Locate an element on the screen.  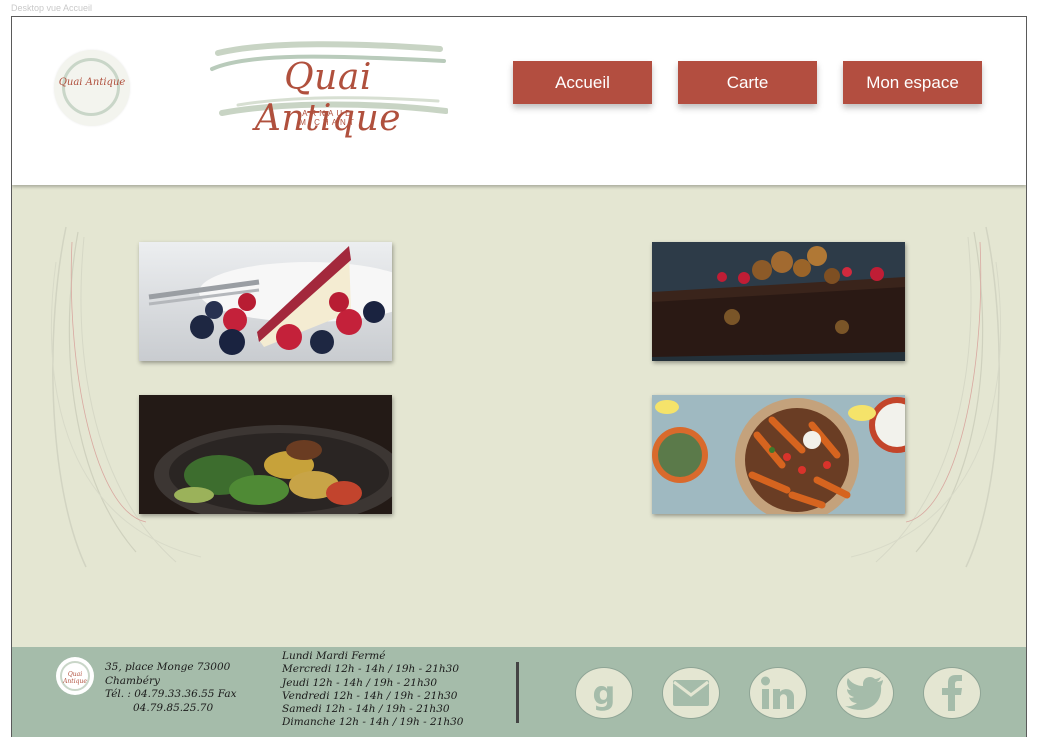
hours-line: Jeudi 12h - 14h / 19h - 21h30 is located at coordinates (360, 682).